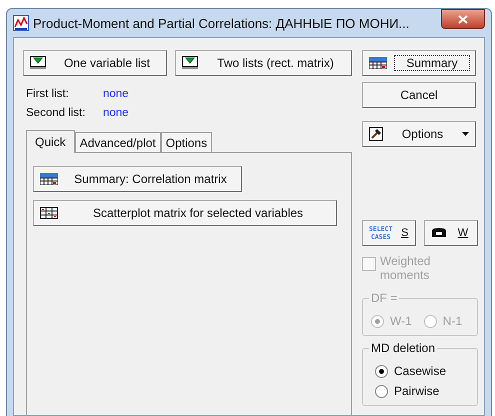 The height and width of the screenshot is (416, 495). What do you see at coordinates (137, 179) in the screenshot?
I see `summary-button: Summary: Correlation matrix` at bounding box center [137, 179].